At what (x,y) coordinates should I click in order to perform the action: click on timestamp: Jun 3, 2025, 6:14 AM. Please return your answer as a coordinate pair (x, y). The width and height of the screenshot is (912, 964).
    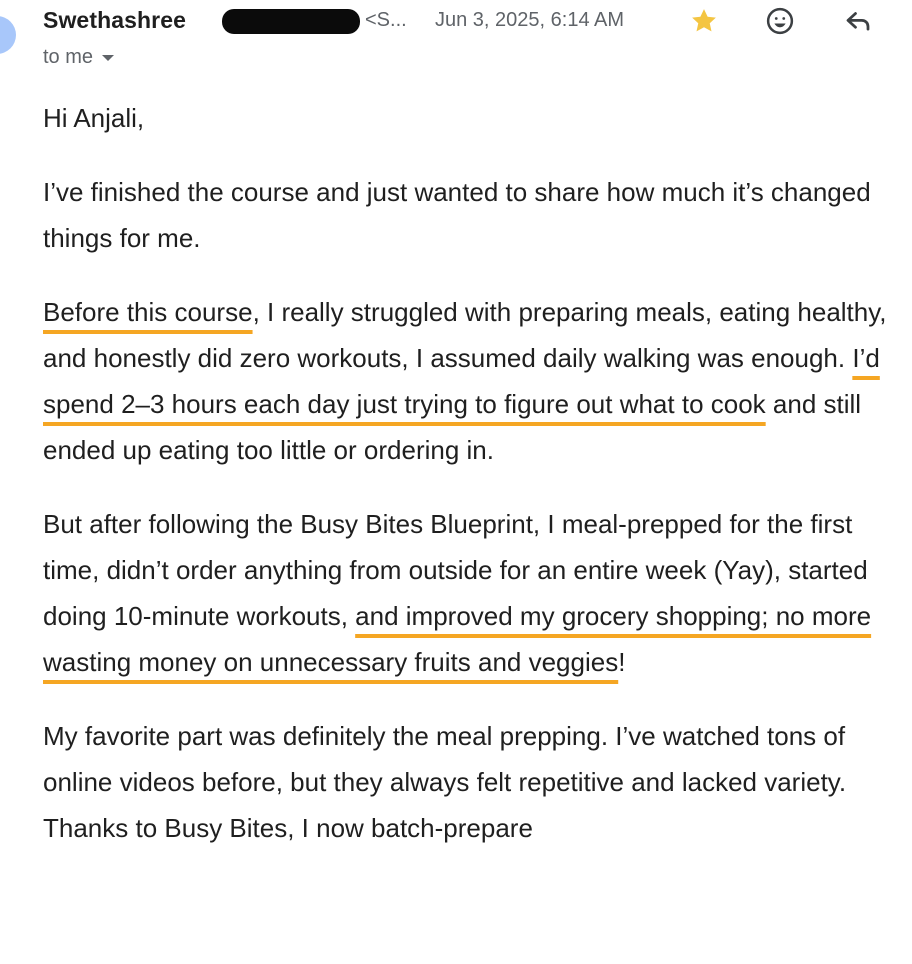
    Looking at the image, I should click on (530, 20).